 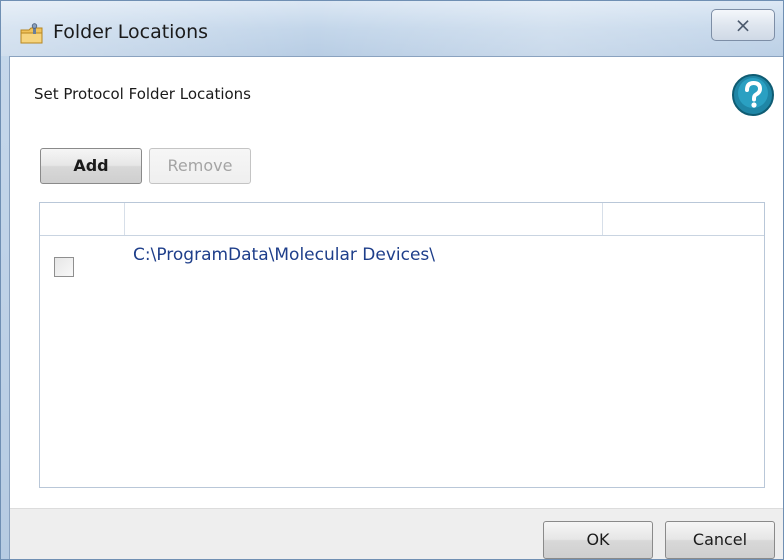 What do you see at coordinates (392, 28) in the screenshot?
I see `title-bar: Folder Locations ⨯` at bounding box center [392, 28].